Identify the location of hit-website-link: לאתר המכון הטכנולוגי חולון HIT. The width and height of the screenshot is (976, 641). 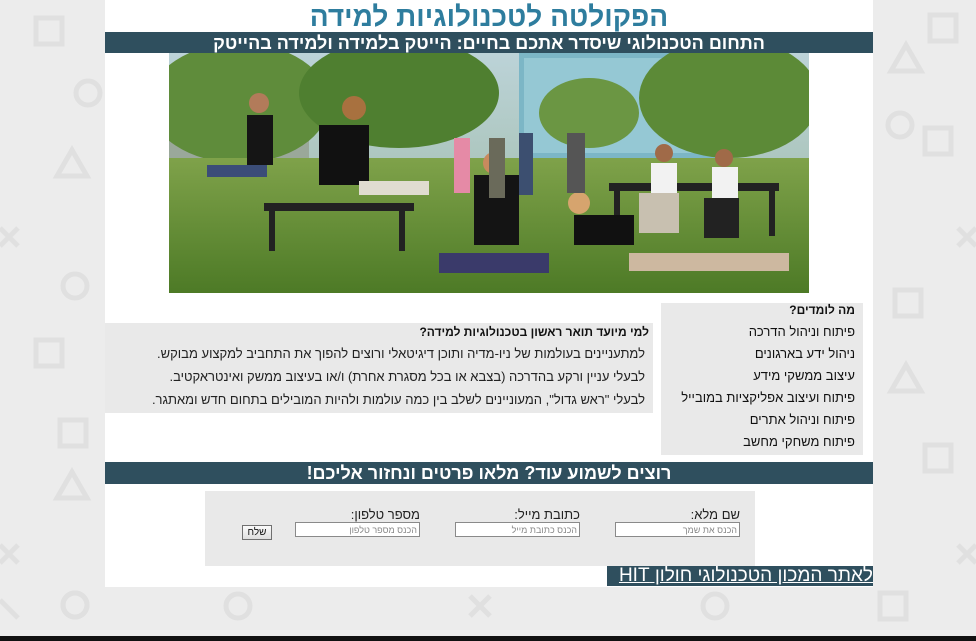
(740, 576).